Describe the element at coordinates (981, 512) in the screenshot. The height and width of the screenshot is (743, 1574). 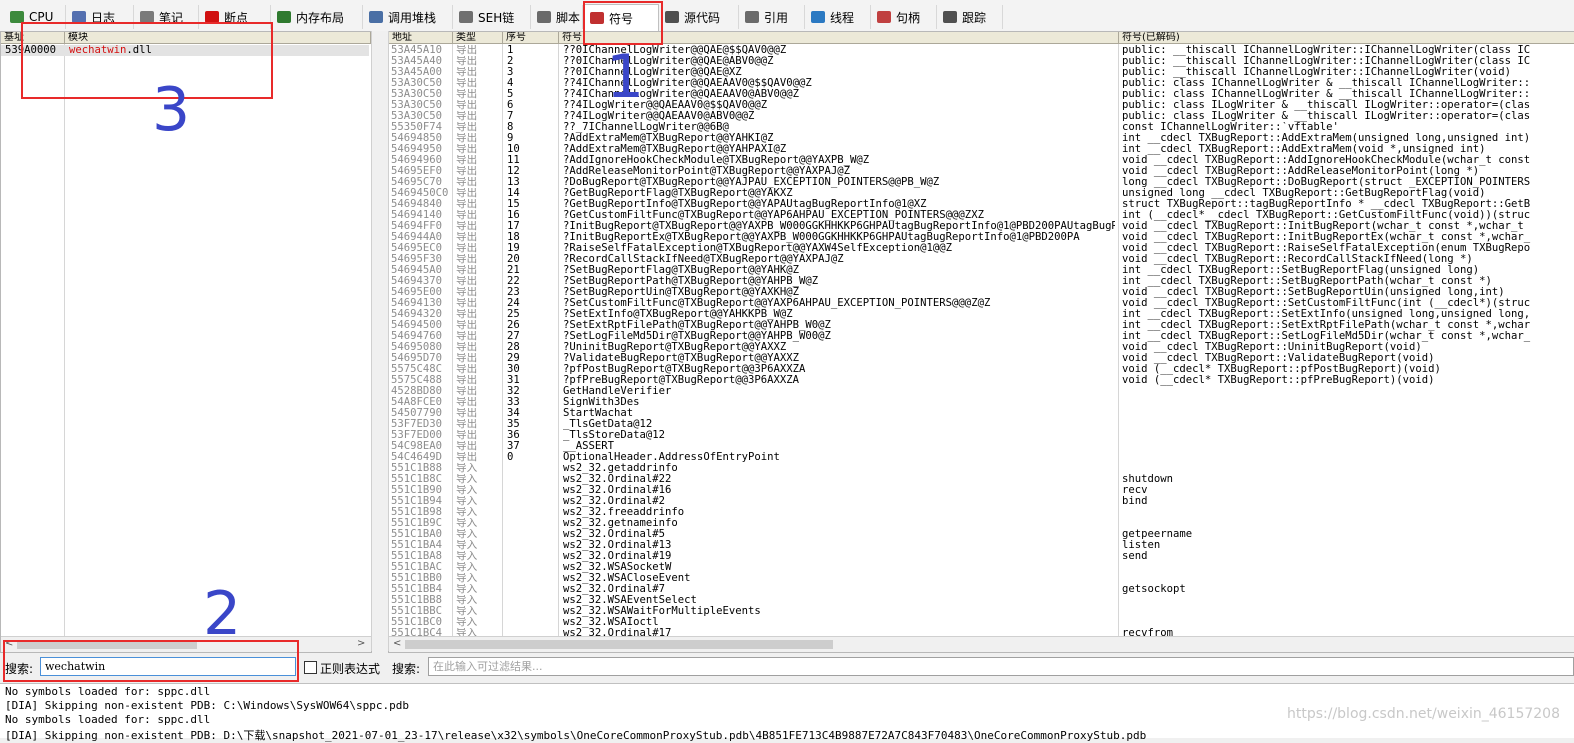
I see `table-row: 551C1B98 导入 ws2_32.freeaddrinfo` at that location.